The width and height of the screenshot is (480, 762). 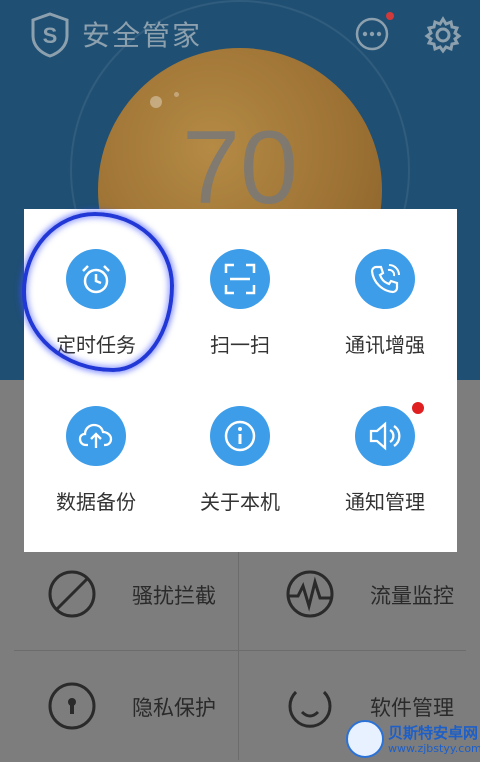 What do you see at coordinates (142, 35) in the screenshot?
I see `app-title: 安全管家` at bounding box center [142, 35].